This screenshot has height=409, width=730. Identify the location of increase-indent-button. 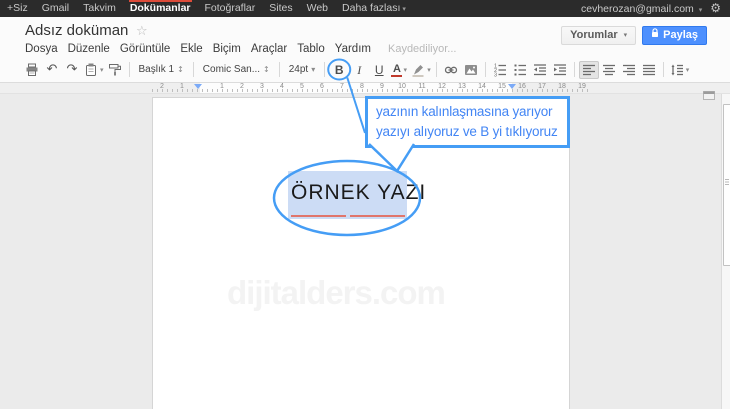
(560, 70).